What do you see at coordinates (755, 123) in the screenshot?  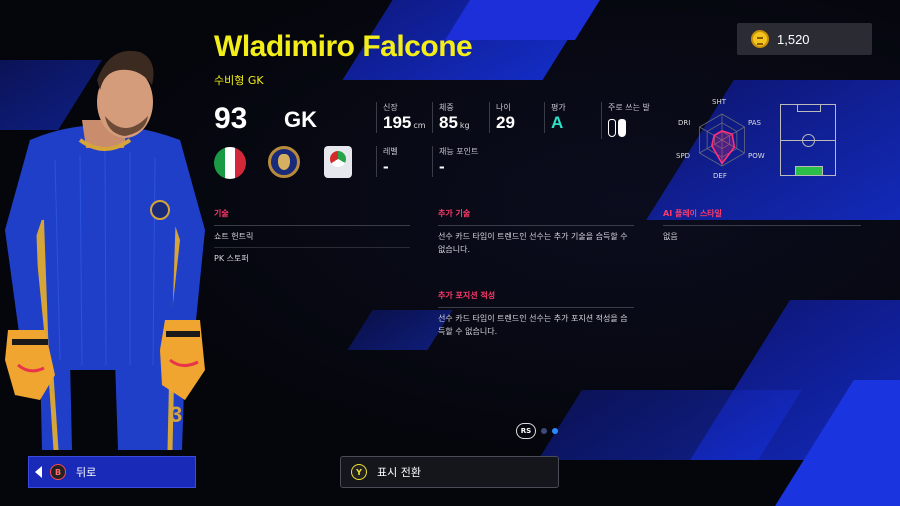 I see `radar-label-pas: PAS` at bounding box center [755, 123].